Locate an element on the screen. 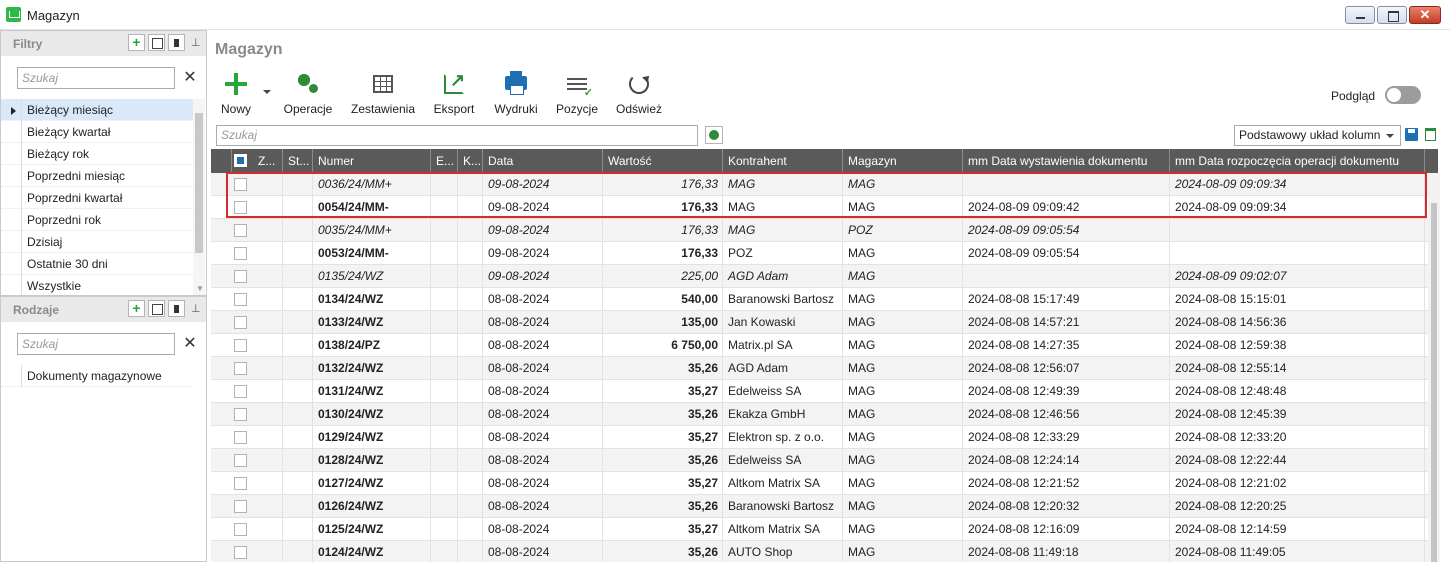  new-button: Nowy is located at coordinates (236, 93).